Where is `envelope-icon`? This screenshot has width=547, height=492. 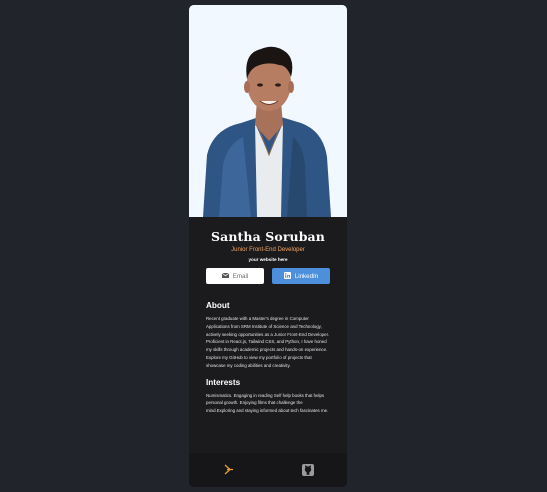
envelope-icon is located at coordinates (225, 276).